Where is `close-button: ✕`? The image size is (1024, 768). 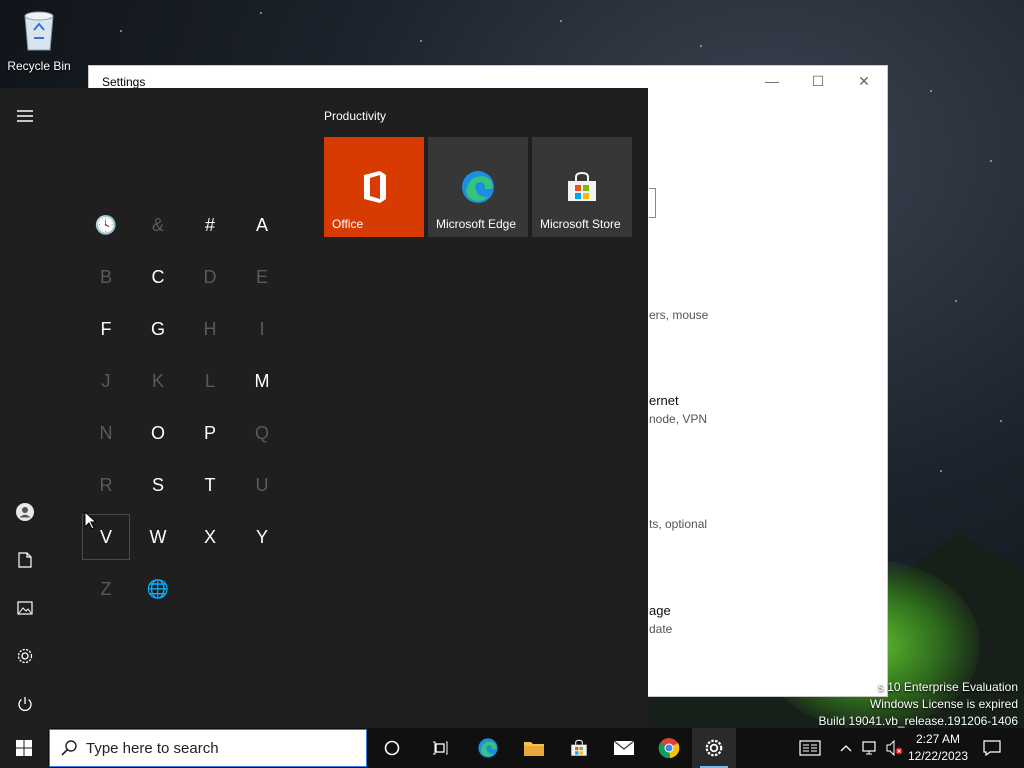
close-button: ✕ is located at coordinates (864, 81).